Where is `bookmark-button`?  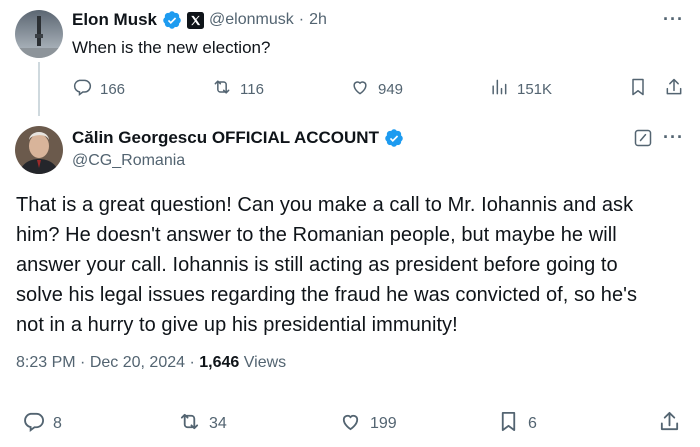 bookmark-button is located at coordinates (638, 87).